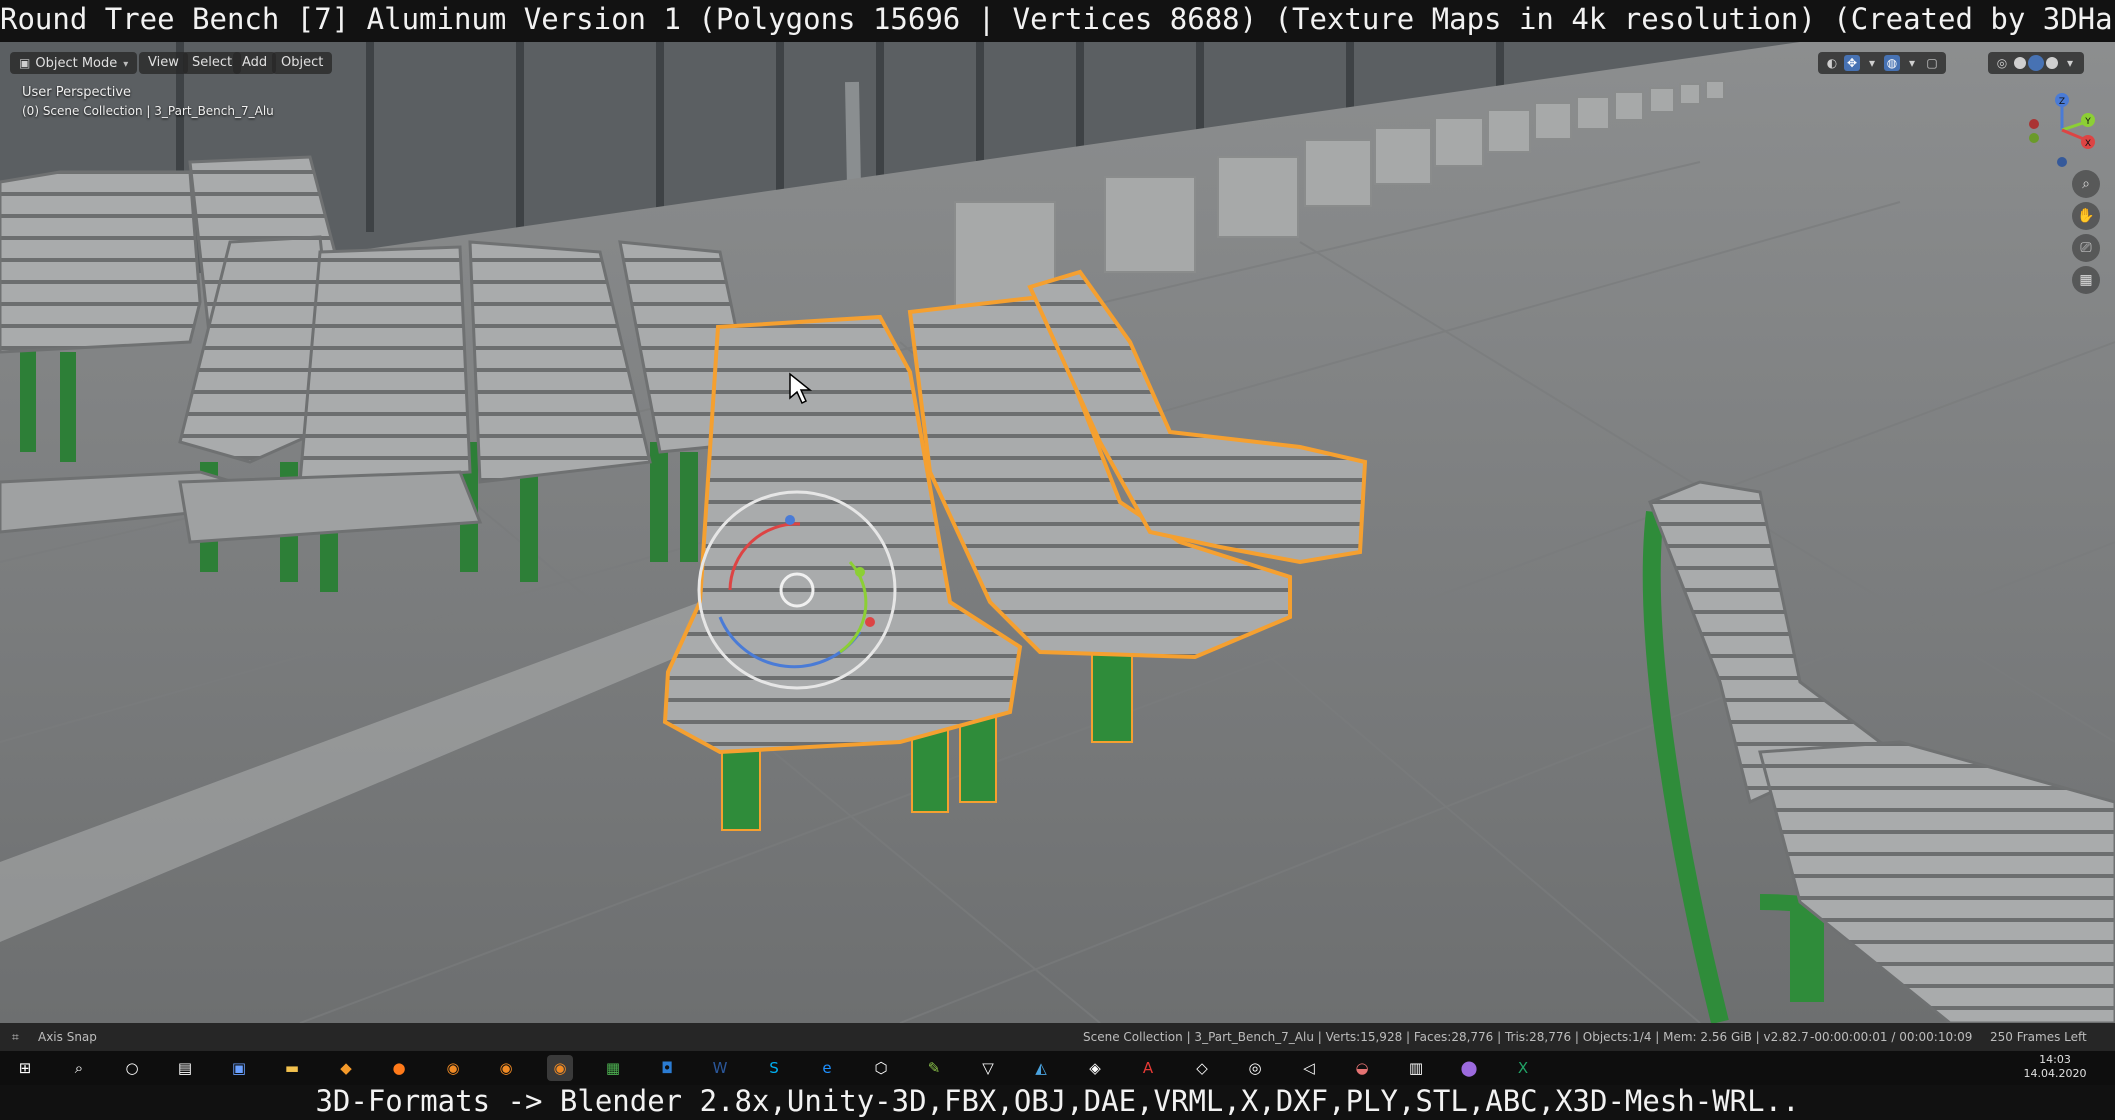  Describe the element at coordinates (25, 1068) in the screenshot. I see `windows-start-icon: ⊞` at that location.